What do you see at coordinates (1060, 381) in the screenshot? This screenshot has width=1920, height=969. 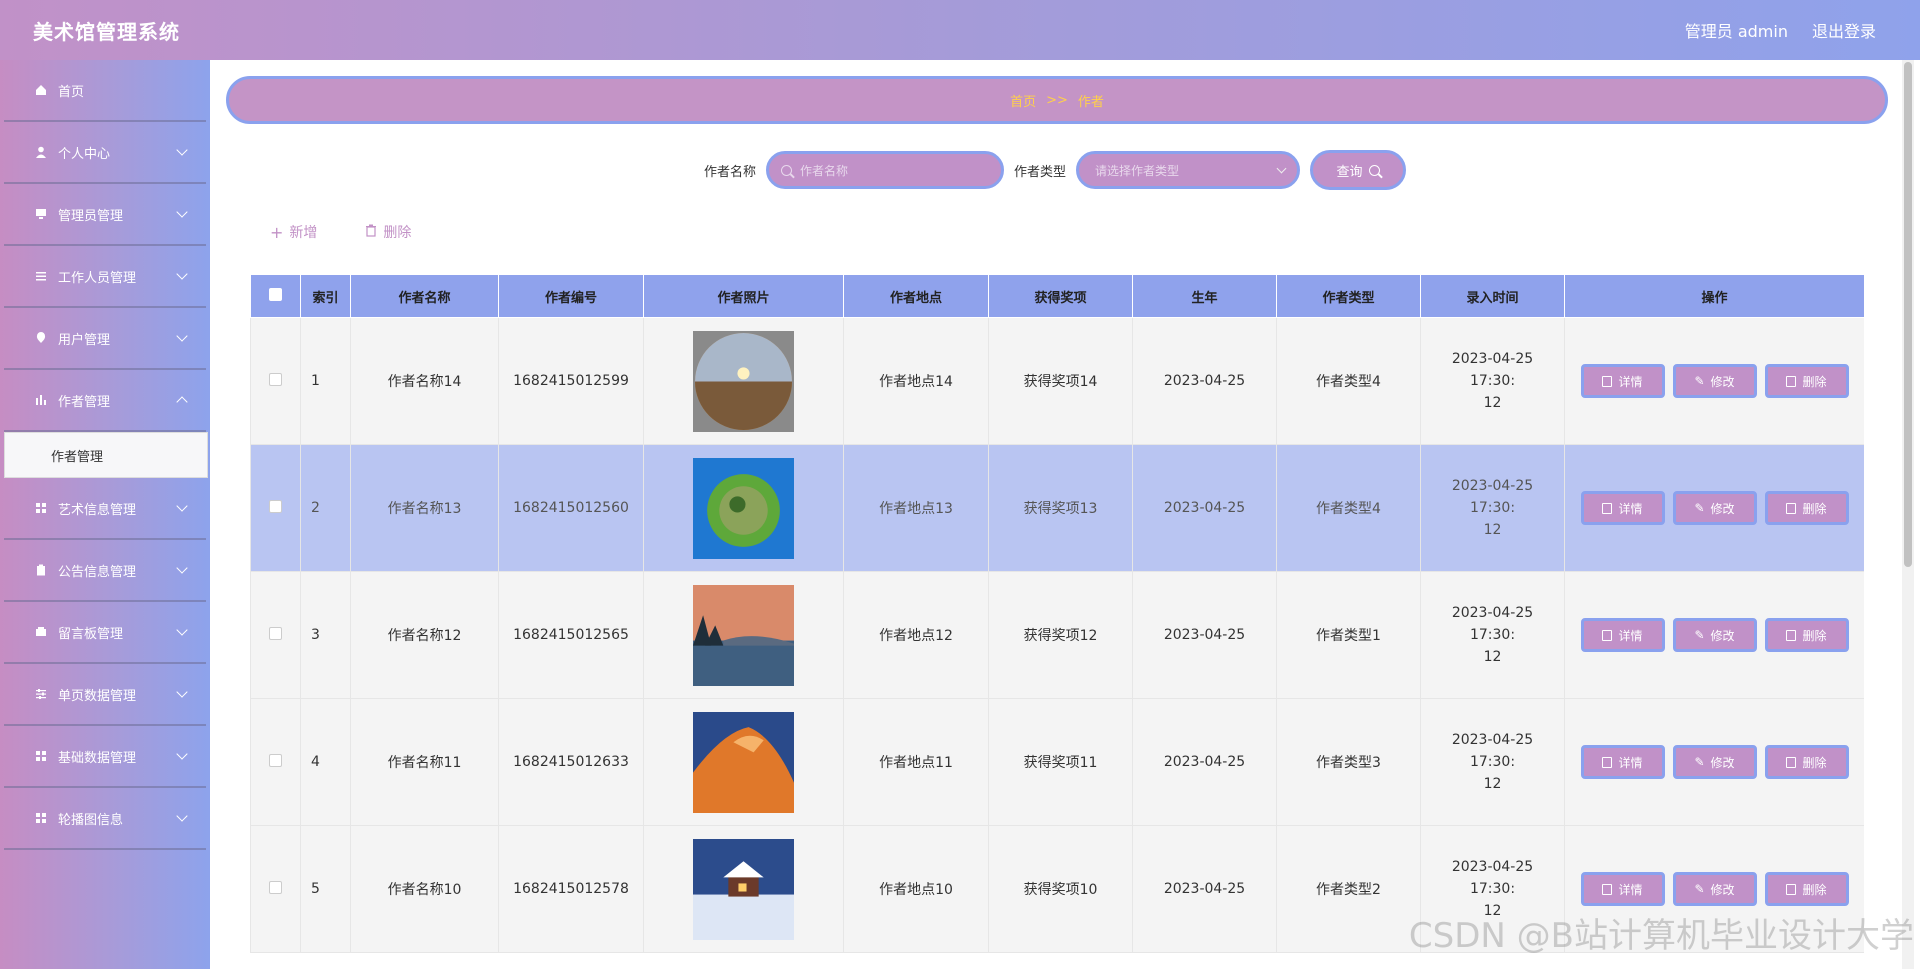 I see `author-award: 获得奖项14` at bounding box center [1060, 381].